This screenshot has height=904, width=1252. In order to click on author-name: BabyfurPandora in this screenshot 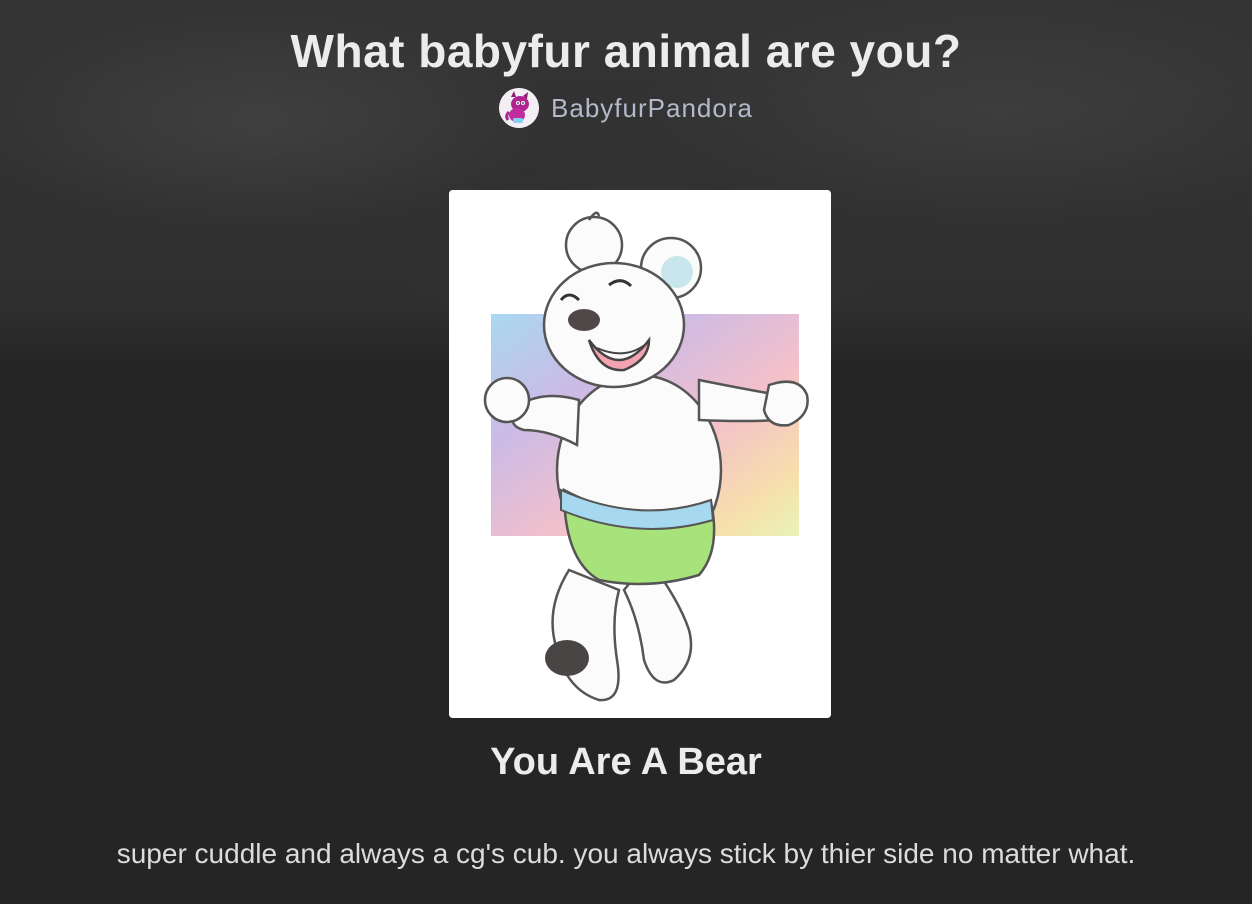, I will do `click(652, 108)`.